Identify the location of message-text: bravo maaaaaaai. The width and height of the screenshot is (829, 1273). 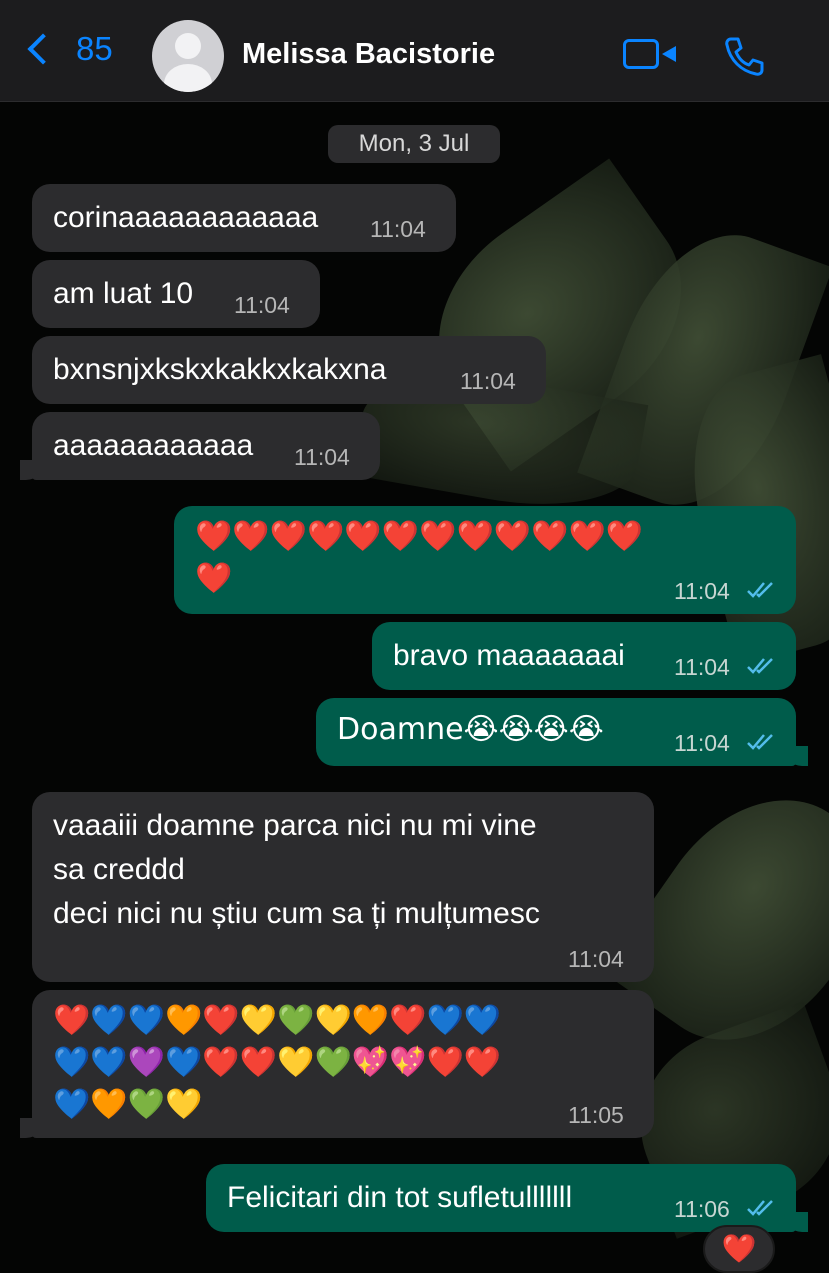
(509, 655).